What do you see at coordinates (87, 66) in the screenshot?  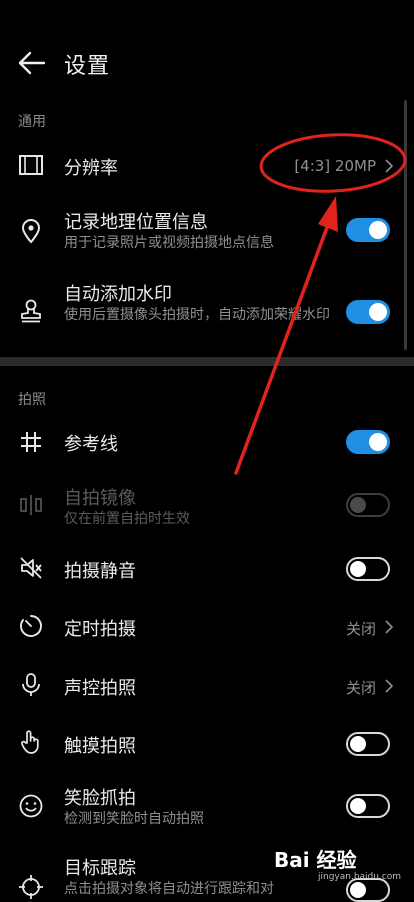 I see `page-title: 设置` at bounding box center [87, 66].